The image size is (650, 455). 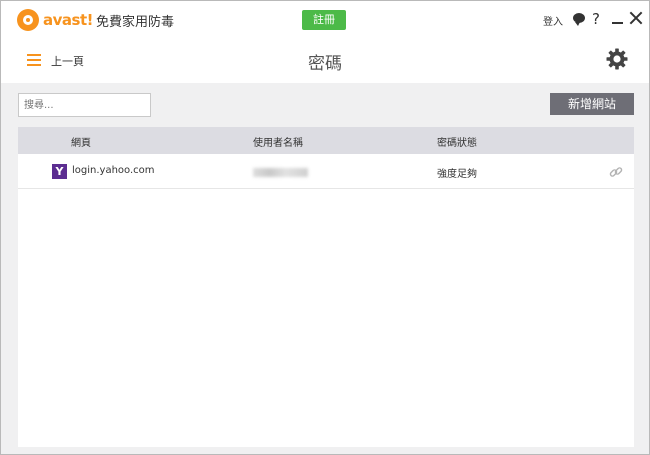 I want to click on avast-logo-icon, so click(x=28, y=20).